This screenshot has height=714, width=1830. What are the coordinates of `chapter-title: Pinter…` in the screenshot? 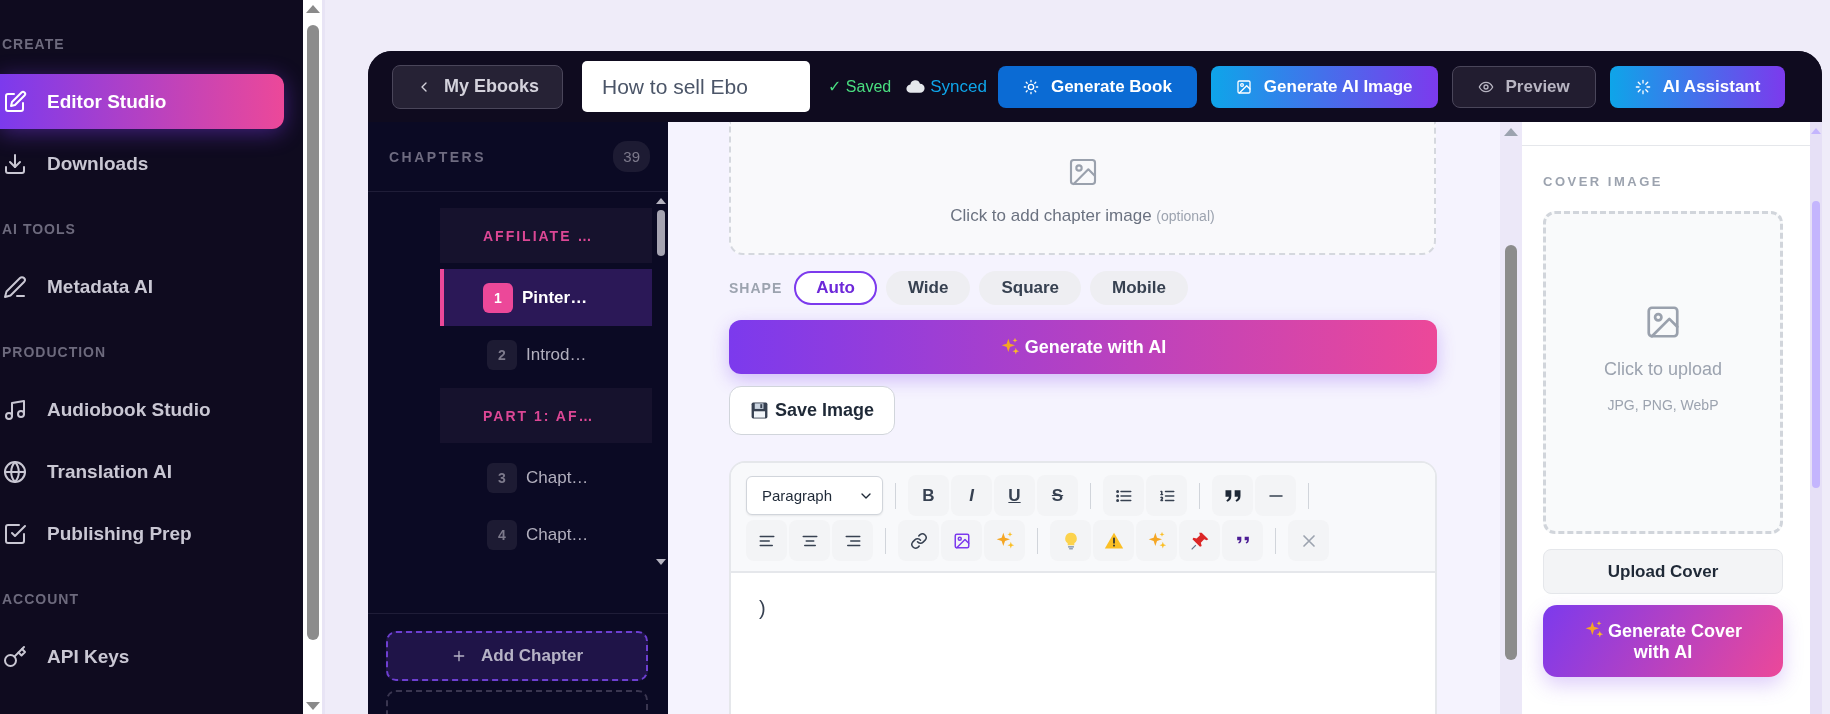 It's located at (555, 297).